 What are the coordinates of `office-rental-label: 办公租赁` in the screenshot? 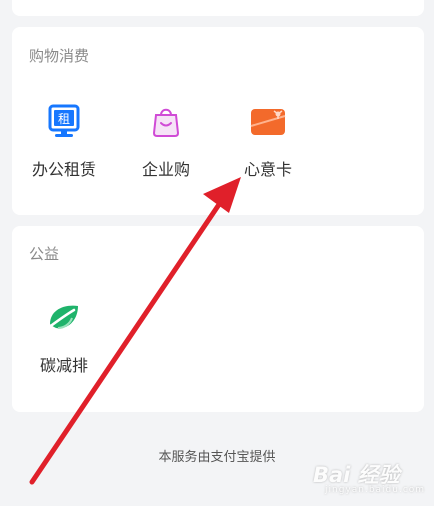 It's located at (63, 169).